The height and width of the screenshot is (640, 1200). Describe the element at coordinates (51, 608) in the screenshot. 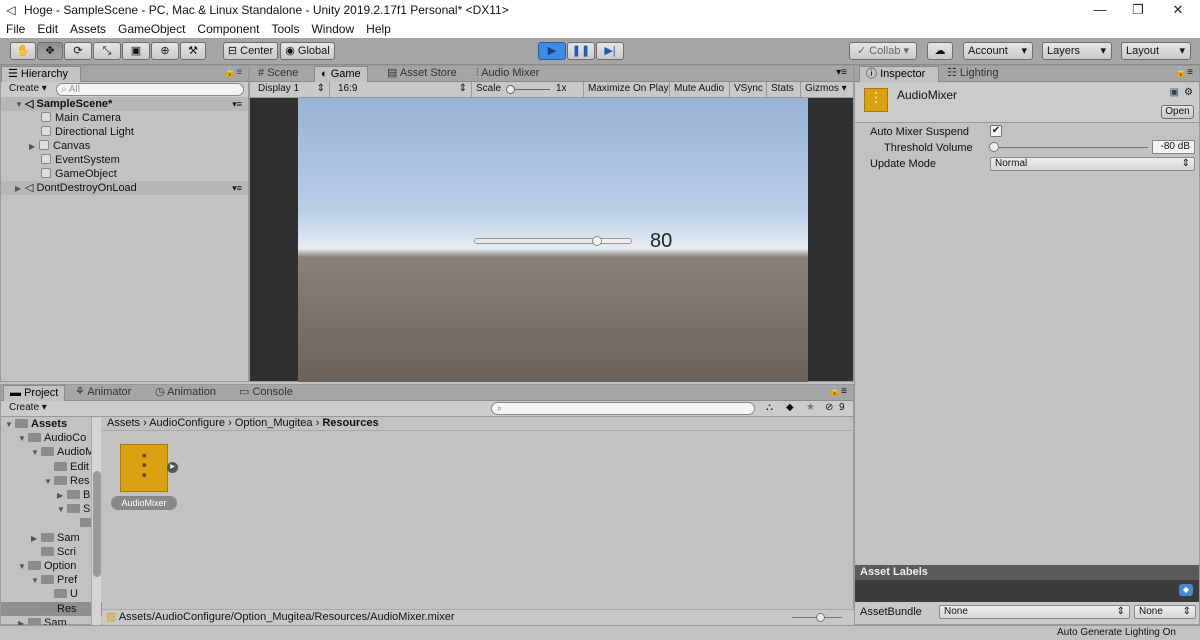

I see `tree-folder-row: Res` at that location.